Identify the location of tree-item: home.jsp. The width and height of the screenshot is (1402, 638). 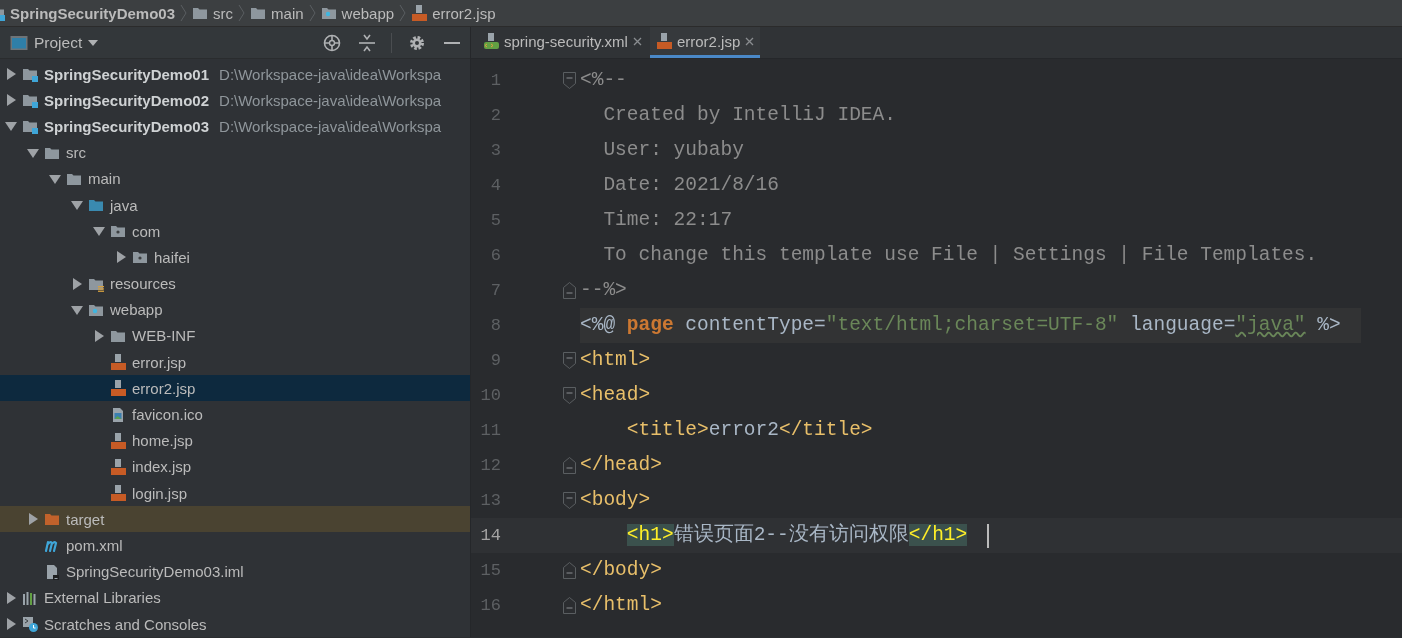
(235, 440).